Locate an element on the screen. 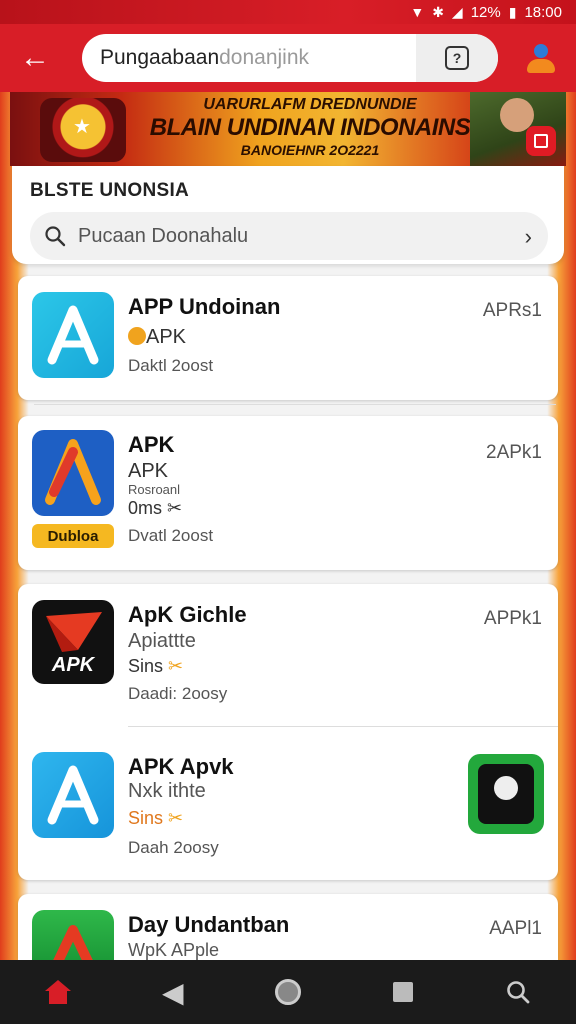  banner-line2: BLAIN UNDINAN INDONAINS is located at coordinates (310, 127).